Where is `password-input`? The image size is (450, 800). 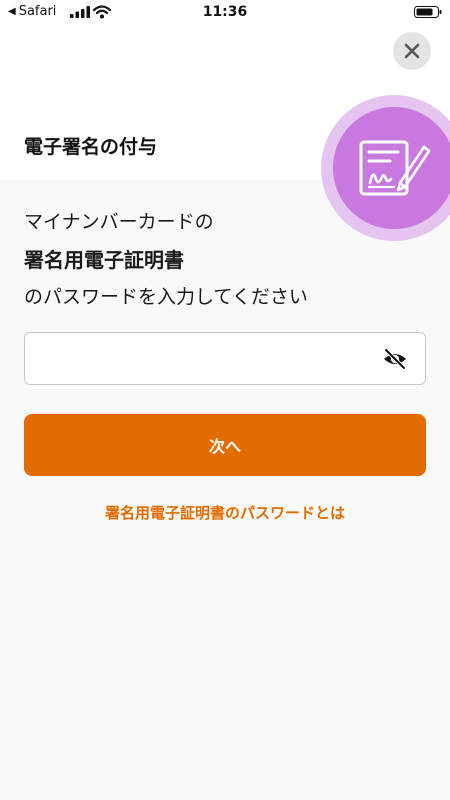 password-input is located at coordinates (207, 358).